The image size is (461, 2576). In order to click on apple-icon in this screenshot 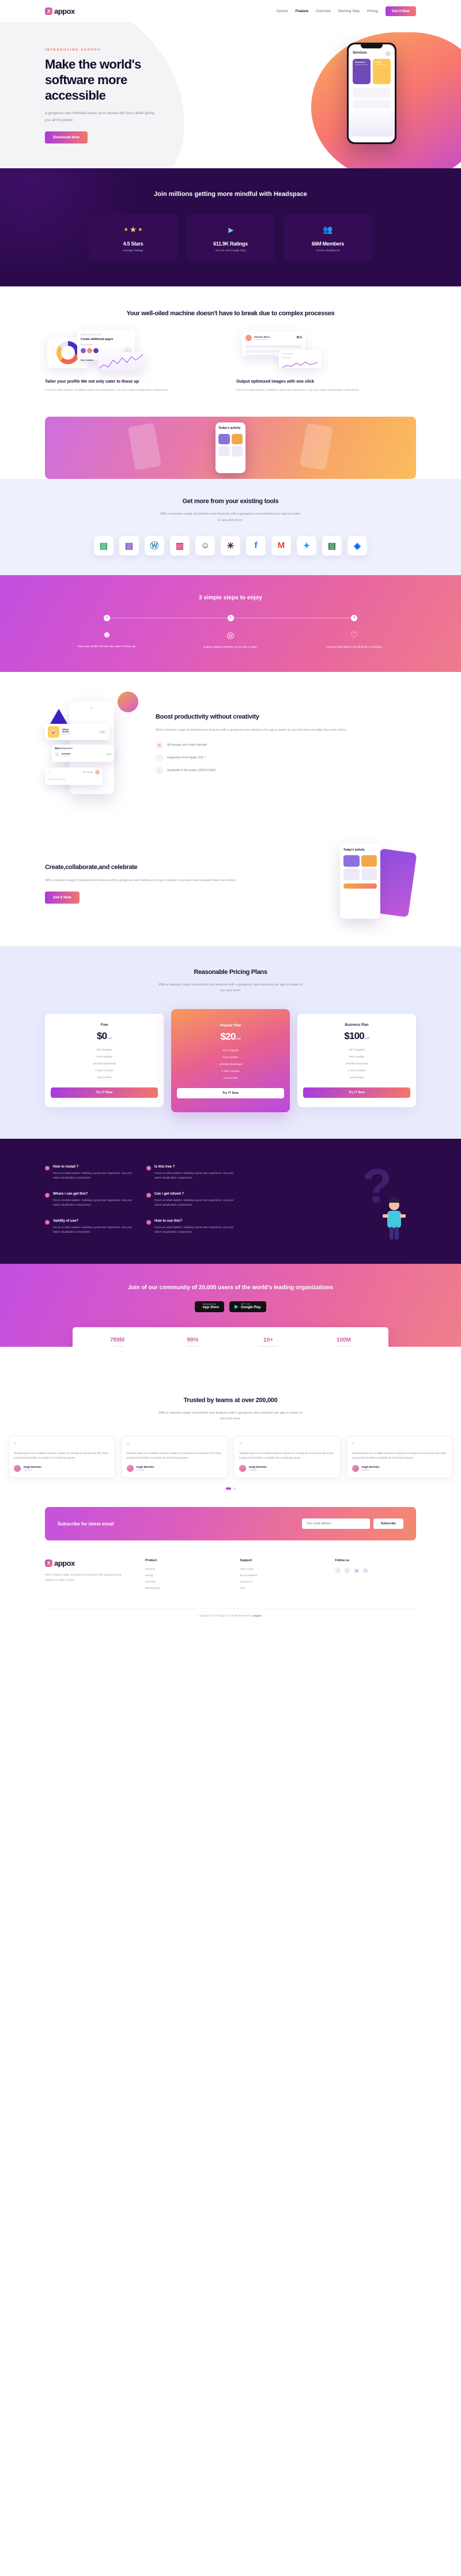, I will do `click(160, 758)`.